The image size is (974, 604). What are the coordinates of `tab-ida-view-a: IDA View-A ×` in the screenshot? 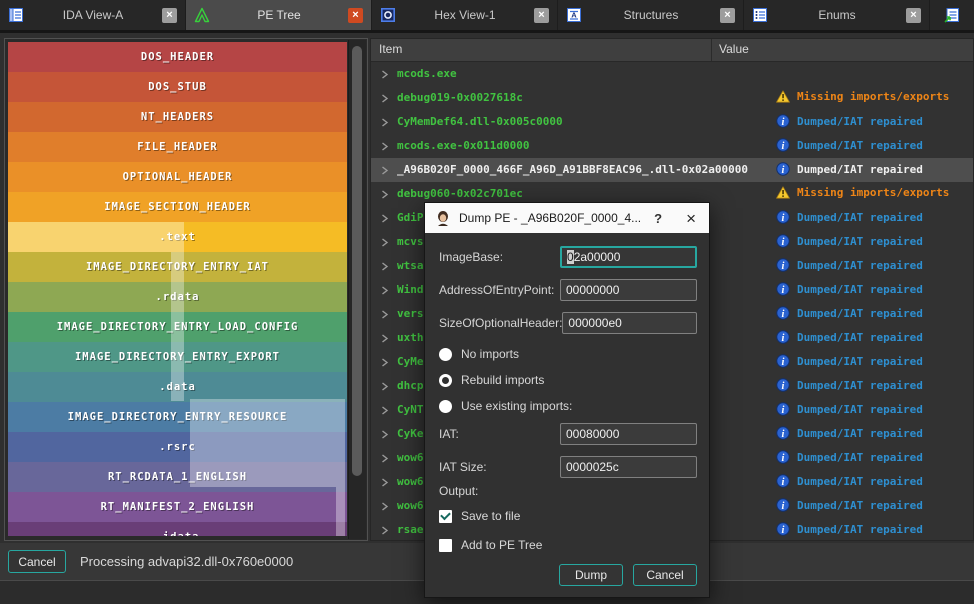 It's located at (93, 15).